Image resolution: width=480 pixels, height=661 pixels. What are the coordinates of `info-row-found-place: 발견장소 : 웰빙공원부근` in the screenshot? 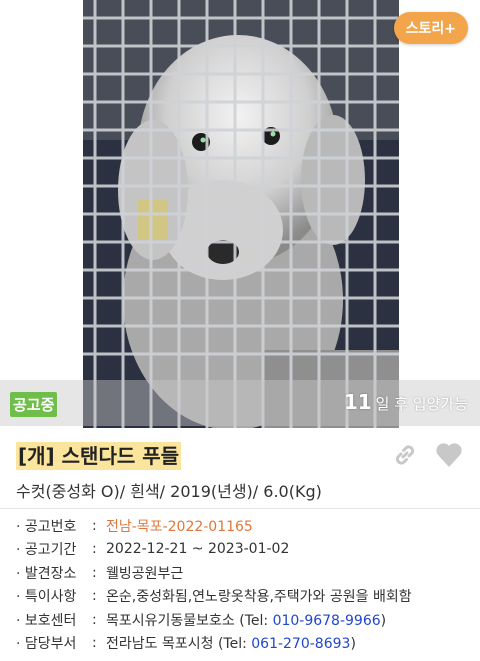 It's located at (241, 573).